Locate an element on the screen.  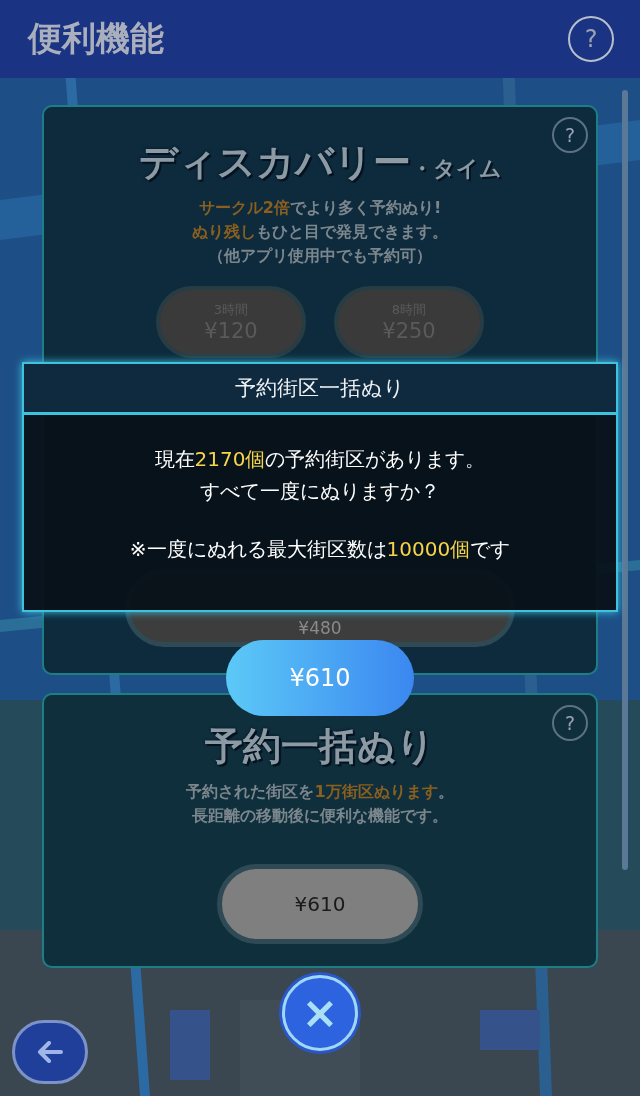
feature-title: 予約一括ぬり is located at coordinates (320, 746).